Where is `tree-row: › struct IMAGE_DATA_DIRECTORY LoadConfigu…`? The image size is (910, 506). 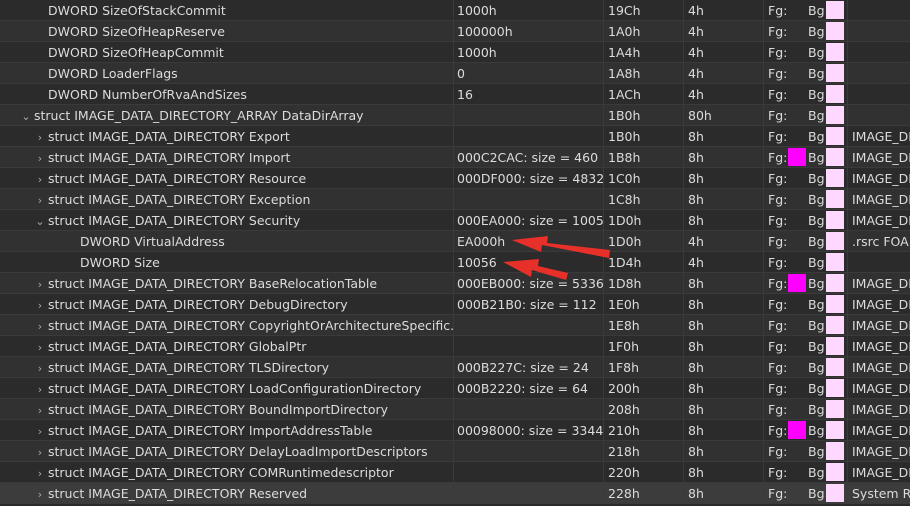 tree-row: › struct IMAGE_DATA_DIRECTORY LoadConfigu… is located at coordinates (455, 388).